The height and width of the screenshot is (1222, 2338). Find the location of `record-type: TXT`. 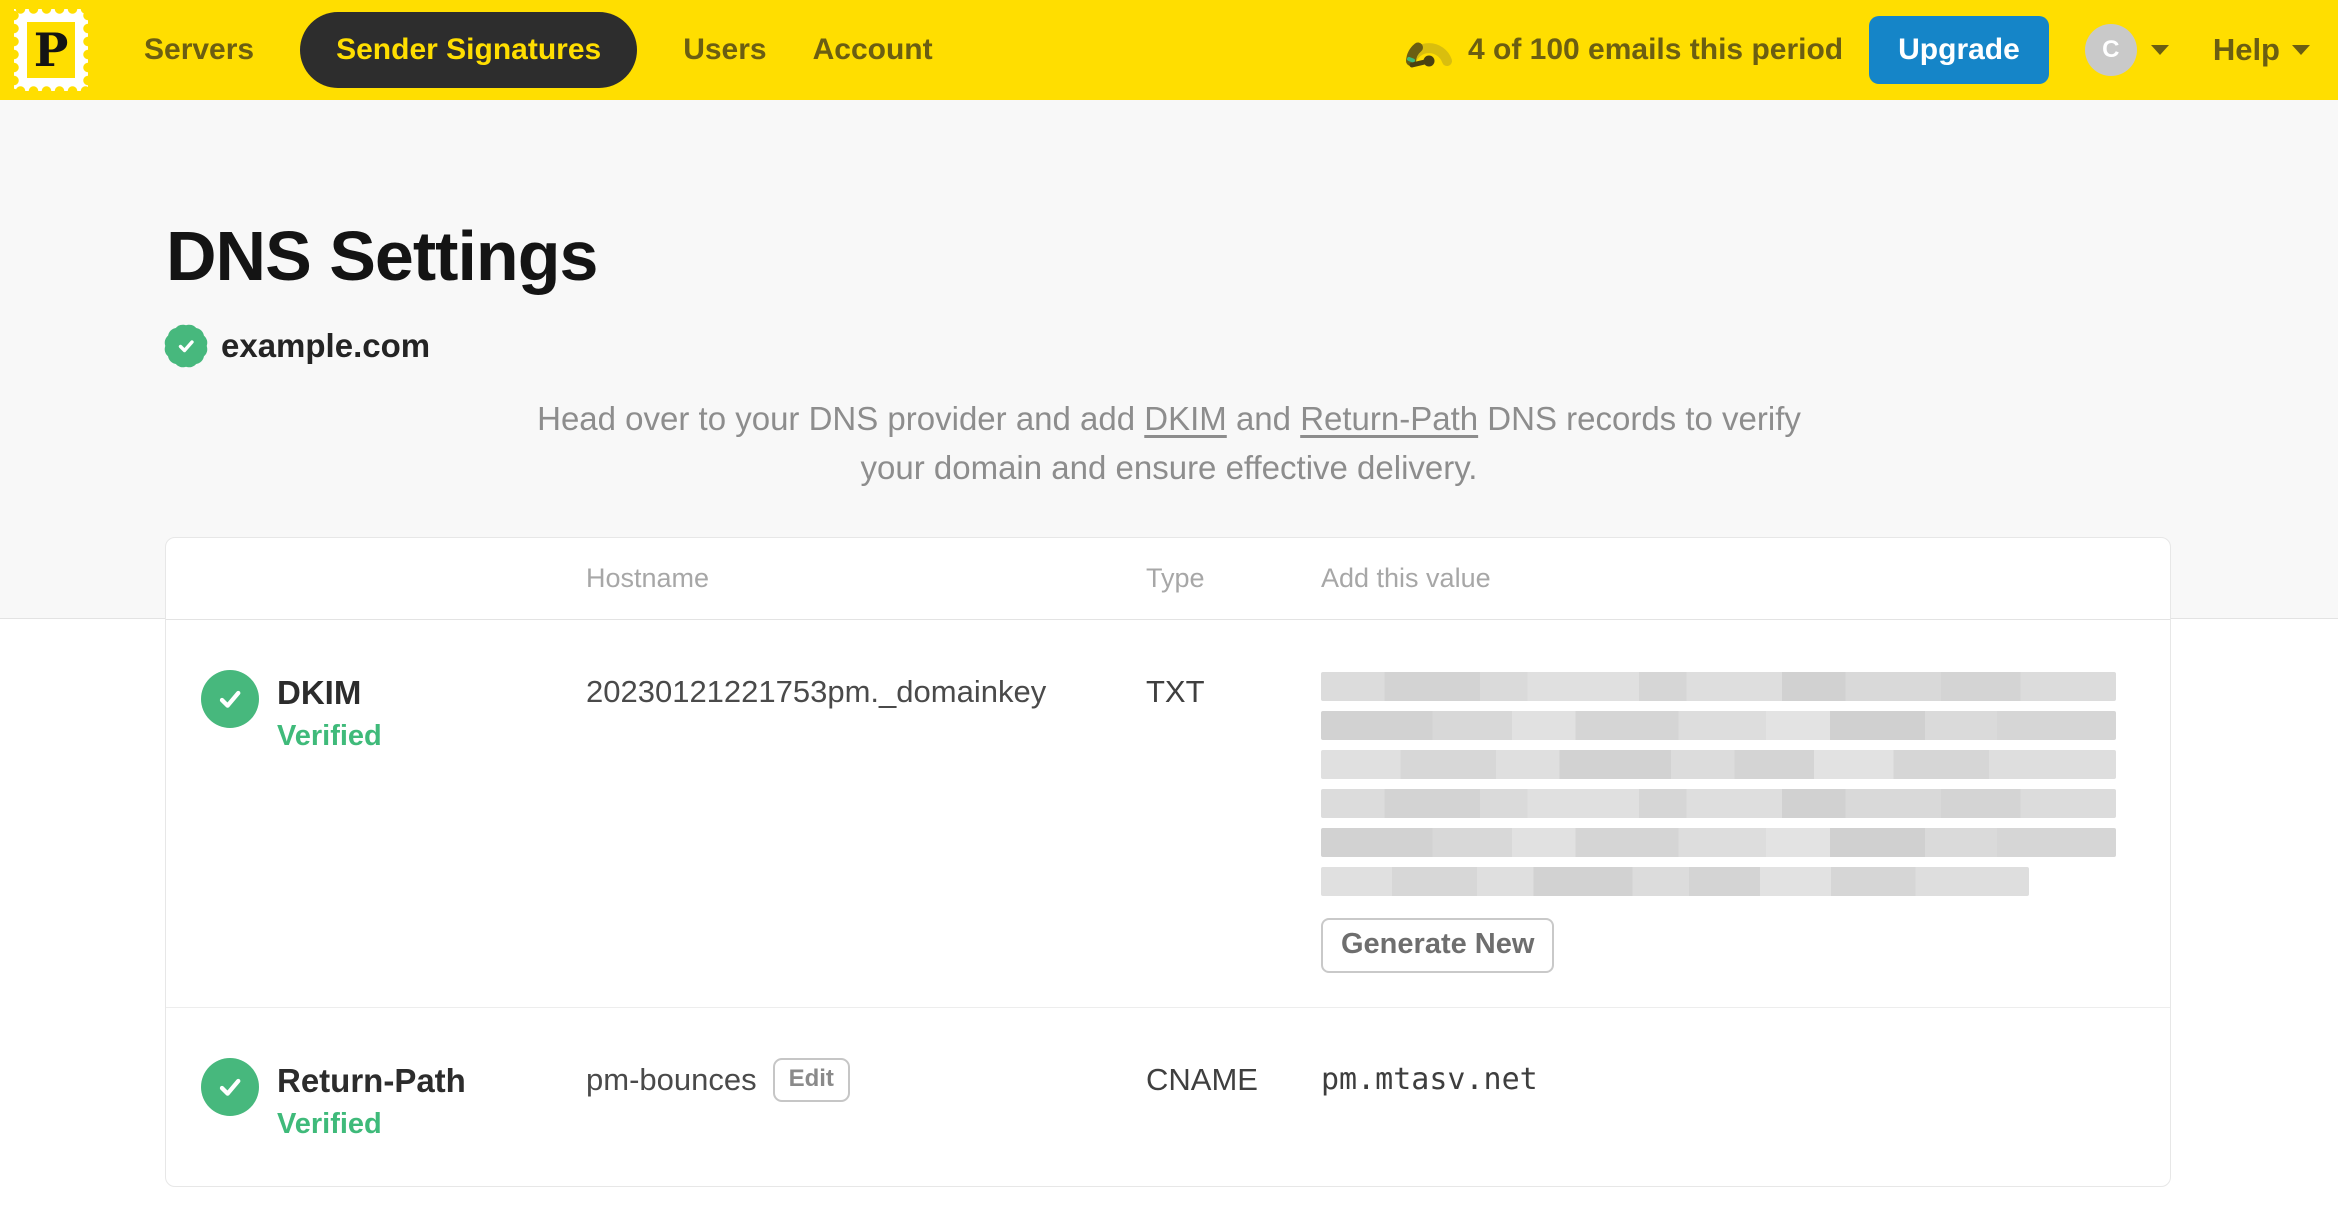

record-type: TXT is located at coordinates (1175, 691).